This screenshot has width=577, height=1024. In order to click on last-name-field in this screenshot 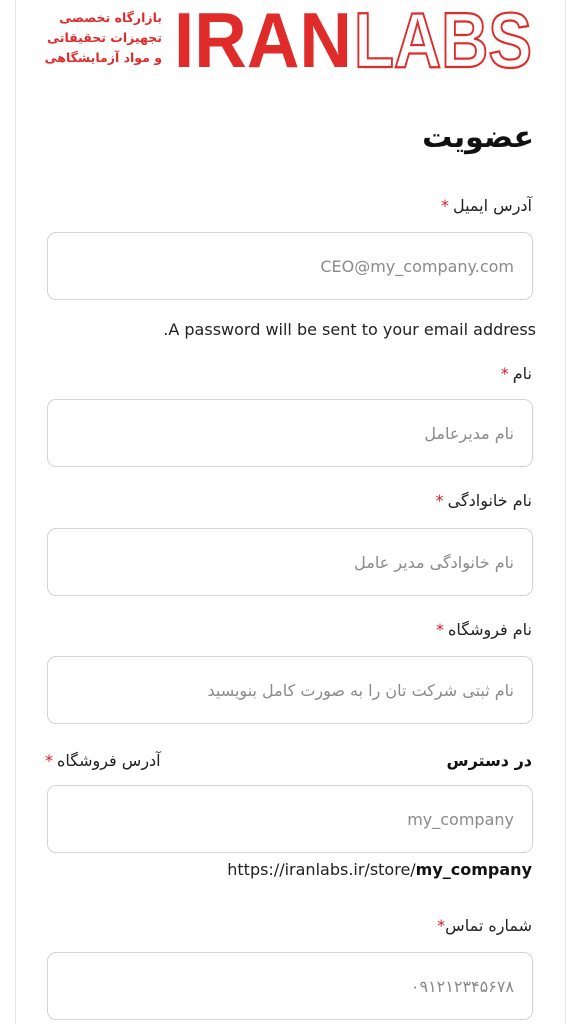, I will do `click(290, 562)`.